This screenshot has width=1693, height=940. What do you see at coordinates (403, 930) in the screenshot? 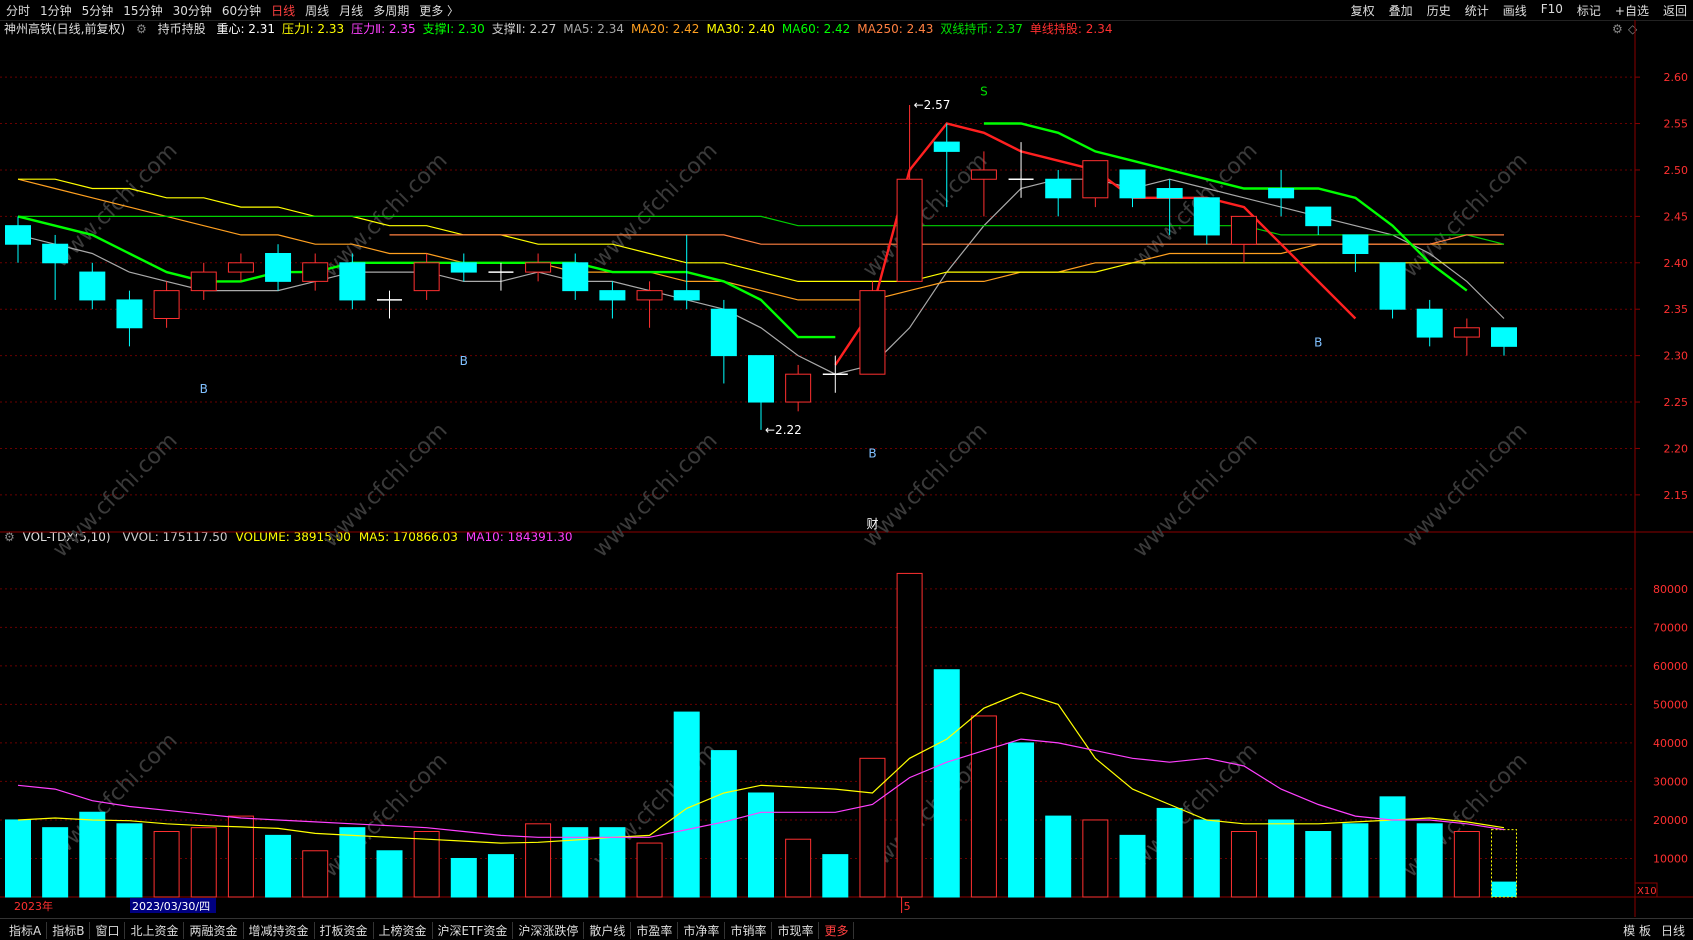
I see `bottom-tab: 上榜资金` at bounding box center [403, 930].